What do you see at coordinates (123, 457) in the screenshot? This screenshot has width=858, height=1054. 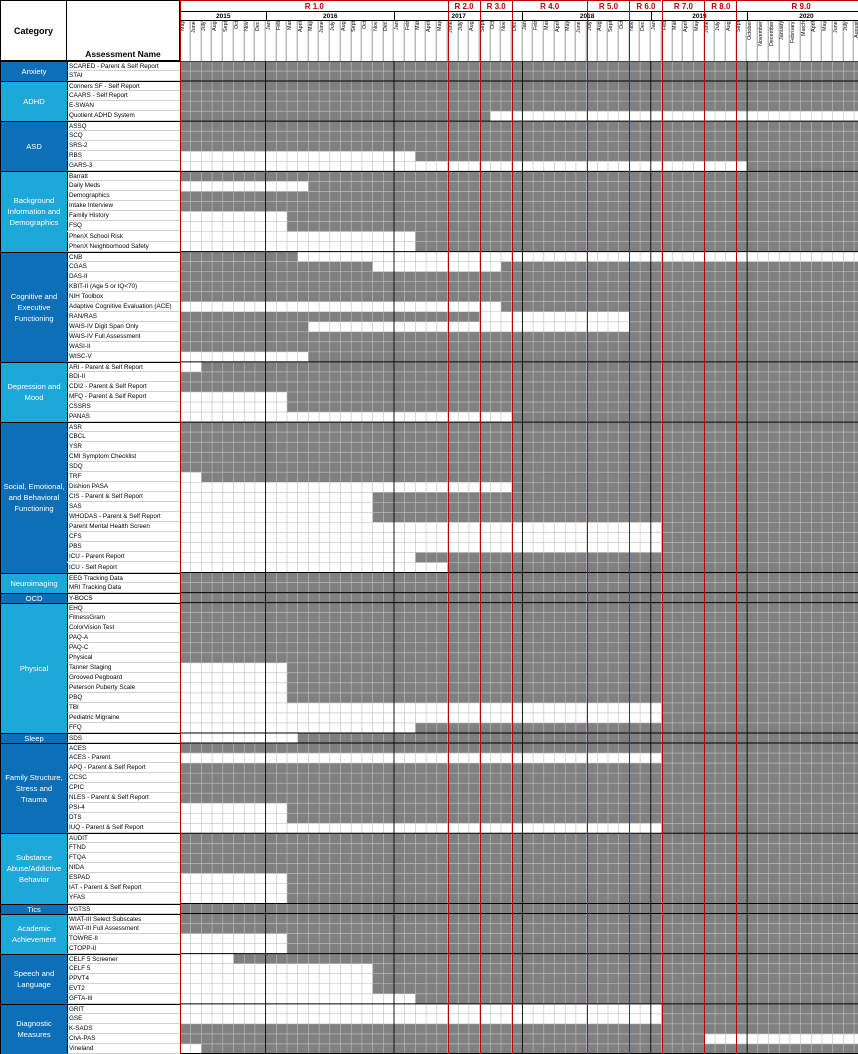 I see `assessment-name: CMI Symptom Checklist` at bounding box center [123, 457].